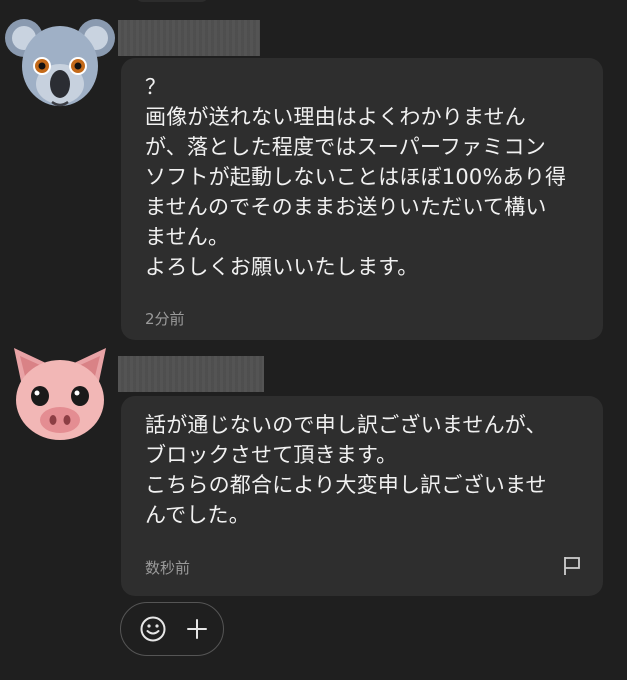 The image size is (627, 680). What do you see at coordinates (168, 568) in the screenshot?
I see `message-timestamp: 数秒前` at bounding box center [168, 568].